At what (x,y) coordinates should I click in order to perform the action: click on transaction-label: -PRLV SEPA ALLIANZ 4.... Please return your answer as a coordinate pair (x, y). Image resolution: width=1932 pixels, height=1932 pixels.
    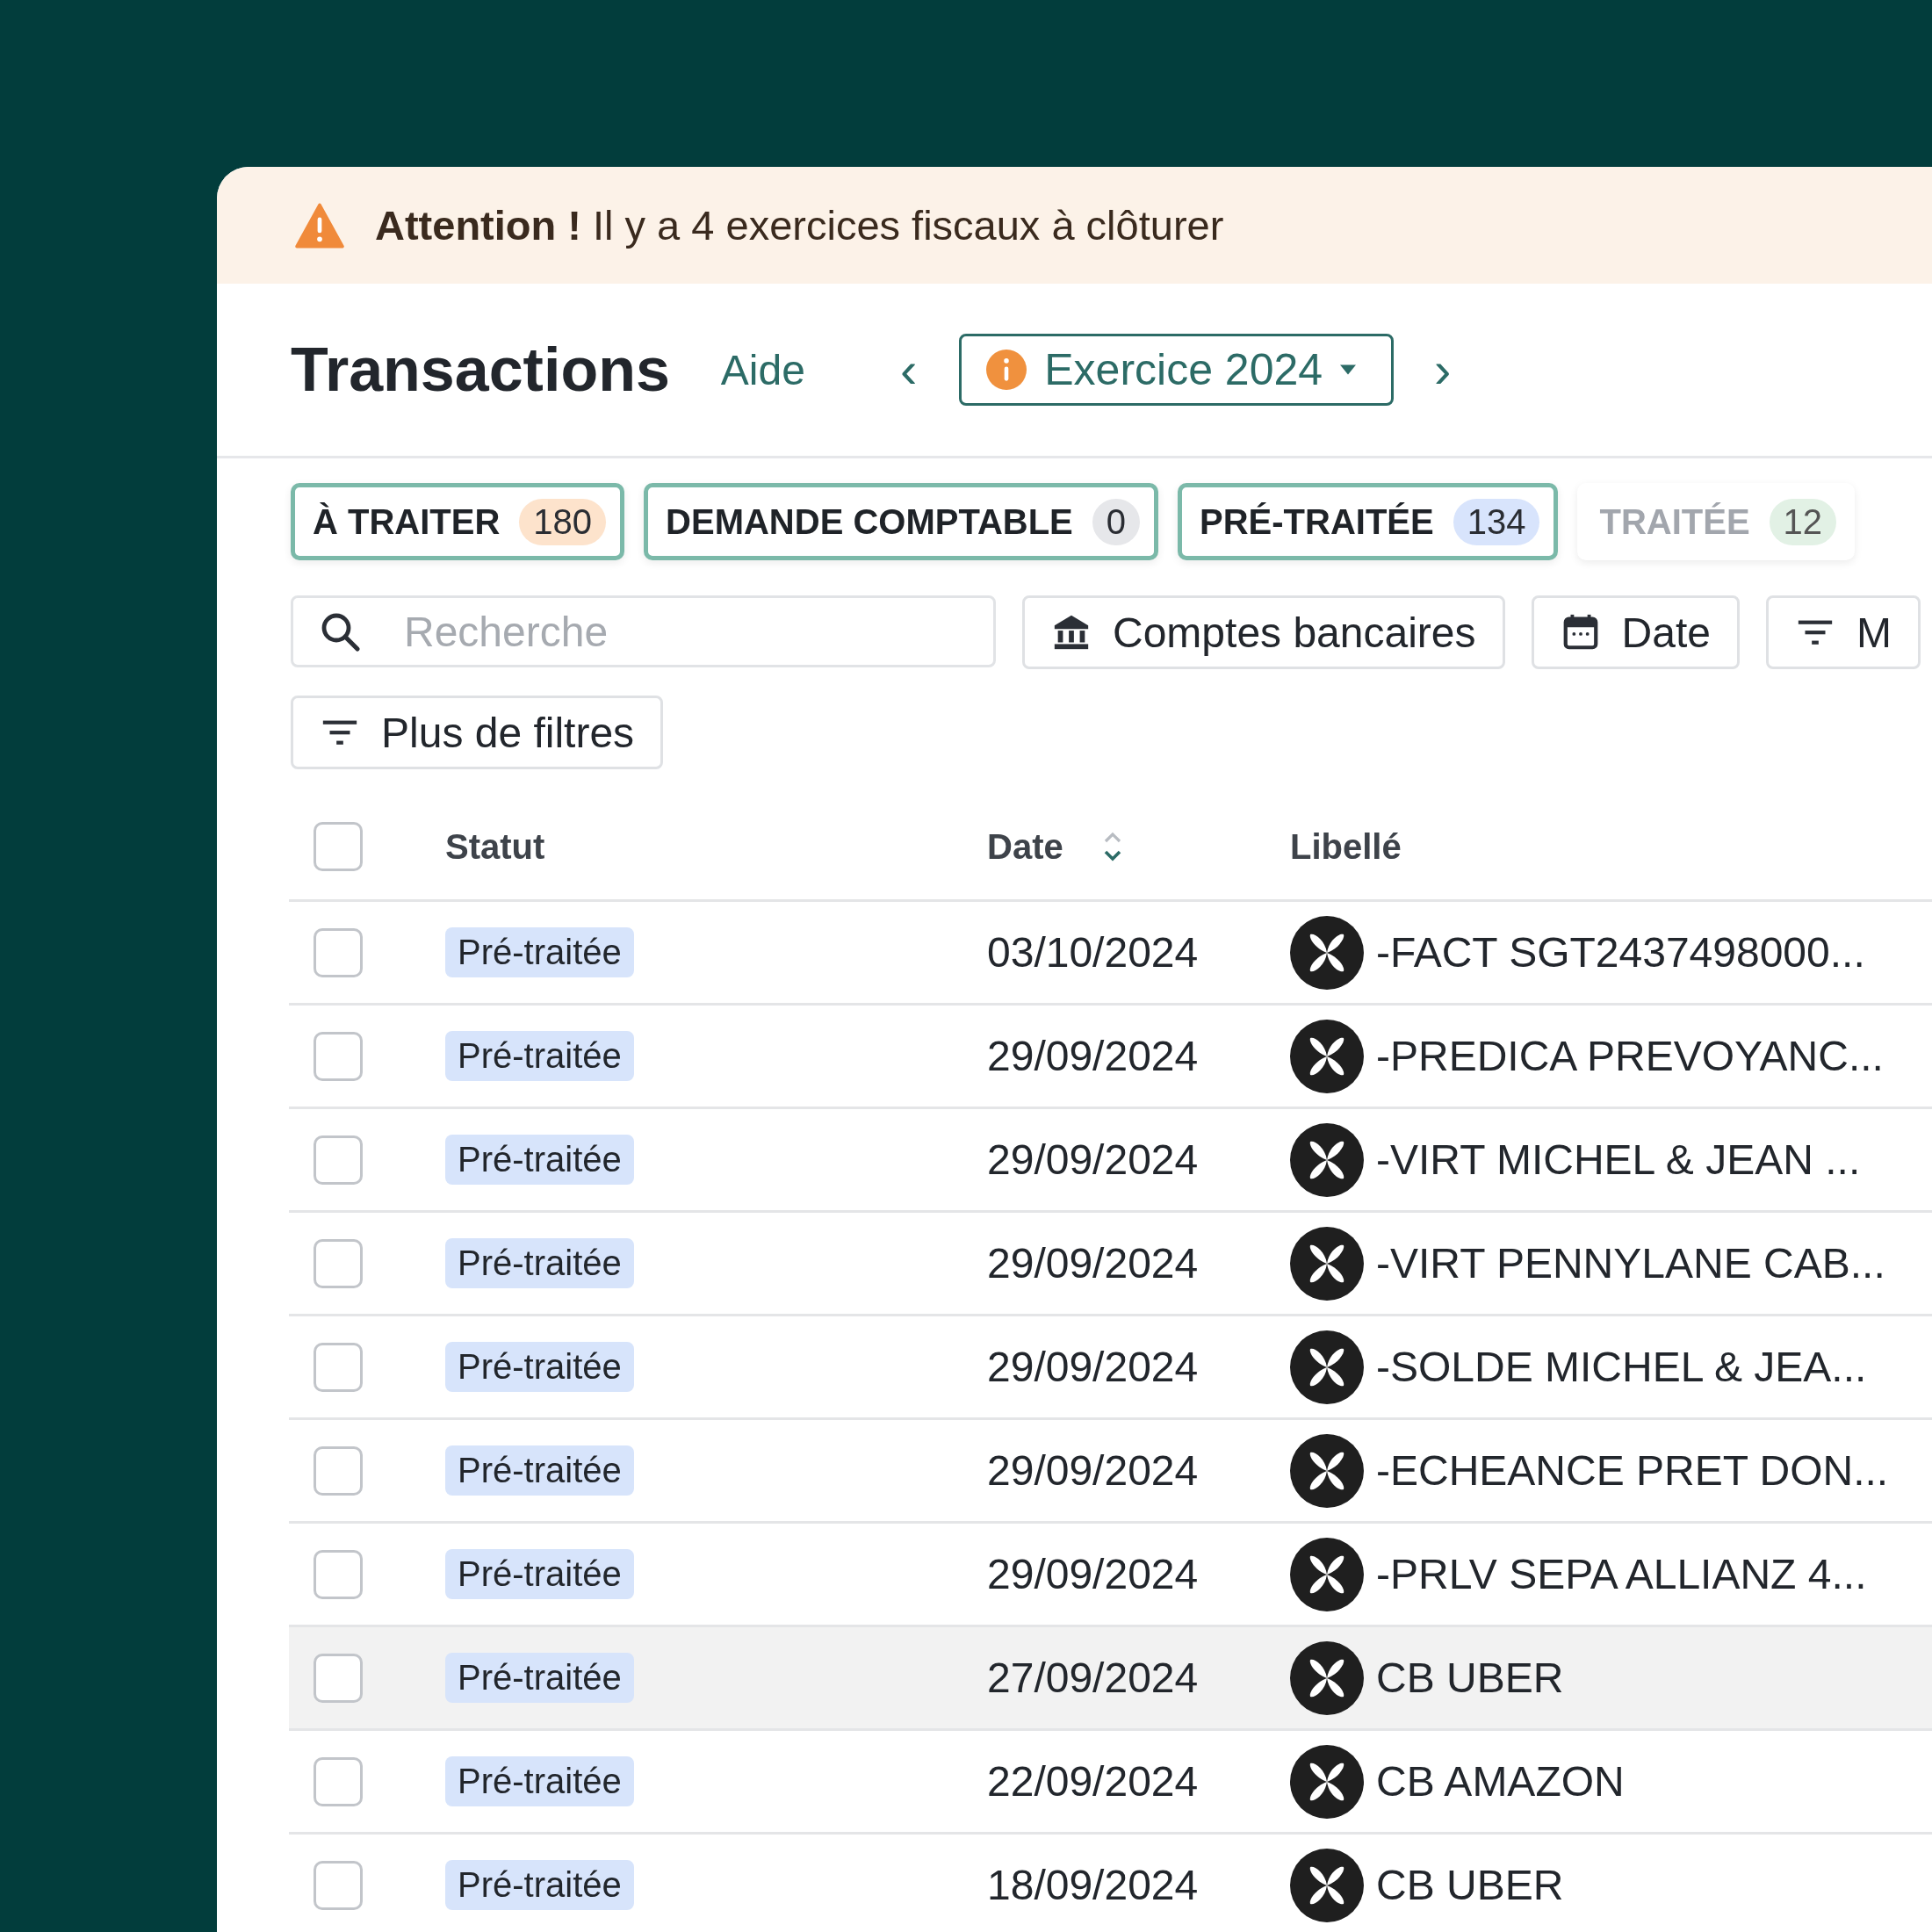
    Looking at the image, I should click on (1621, 1574).